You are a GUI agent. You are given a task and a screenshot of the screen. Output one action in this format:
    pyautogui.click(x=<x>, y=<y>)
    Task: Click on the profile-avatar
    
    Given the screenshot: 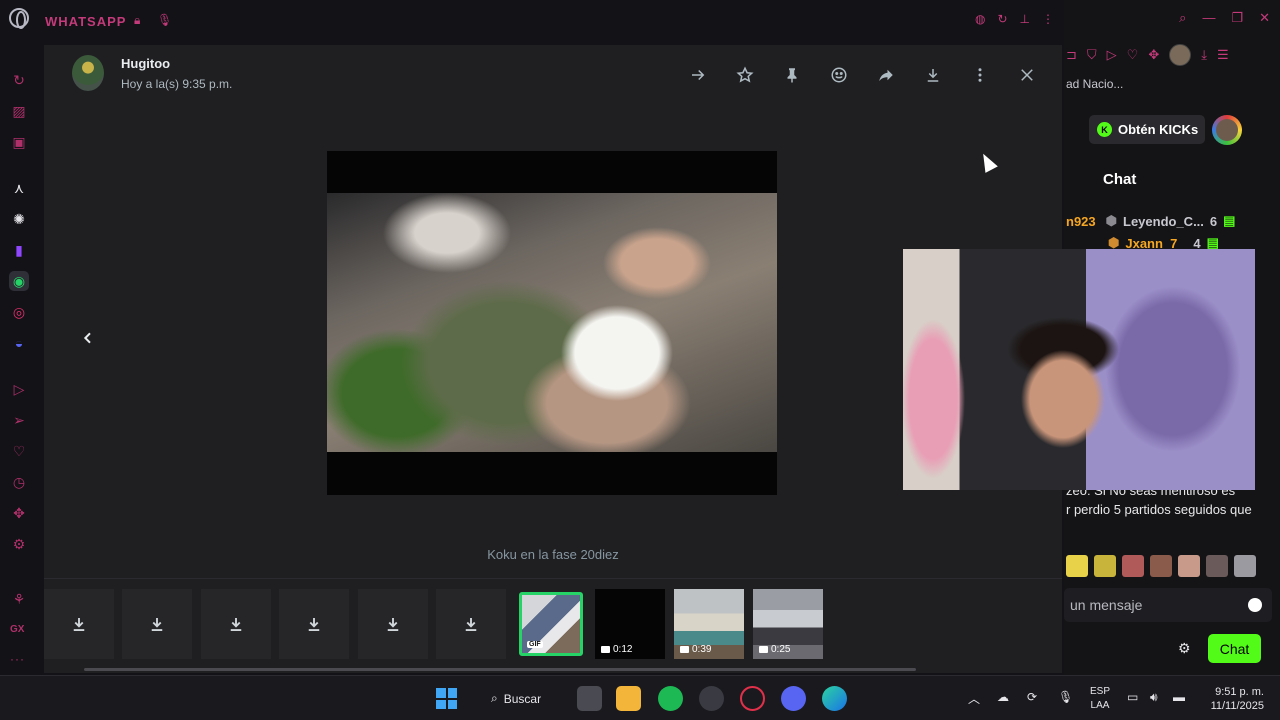 What is the action you would take?
    pyautogui.click(x=1180, y=55)
    